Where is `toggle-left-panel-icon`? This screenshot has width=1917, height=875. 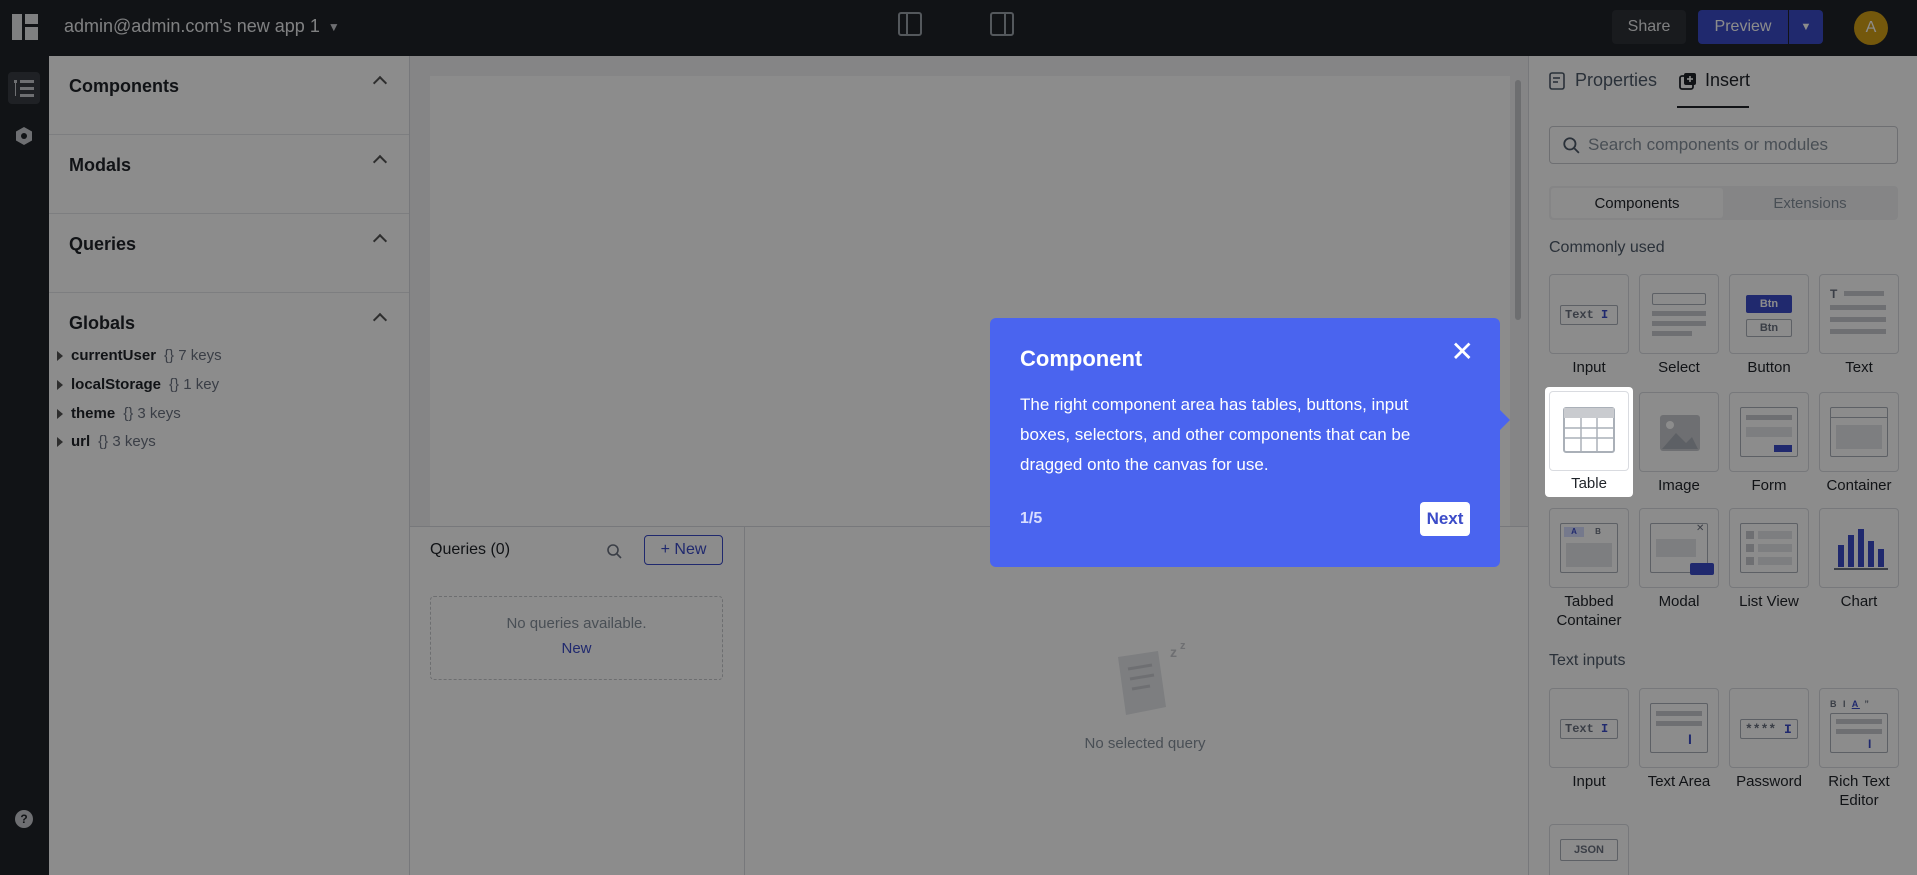 toggle-left-panel-icon is located at coordinates (910, 24).